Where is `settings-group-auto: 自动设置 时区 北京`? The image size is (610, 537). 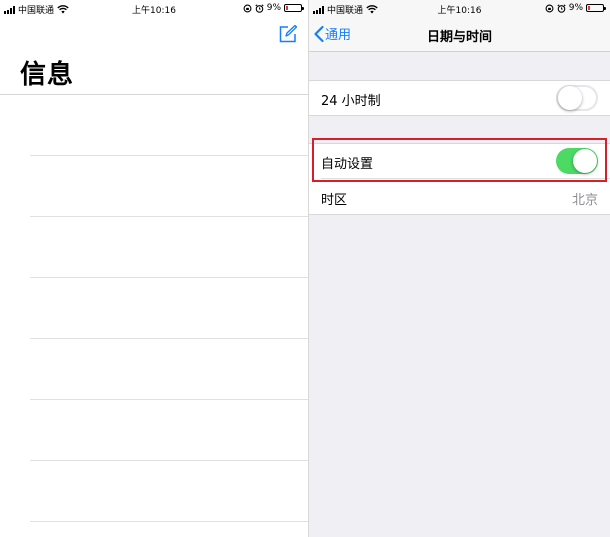
settings-group-auto: 自动设置 时区 北京 is located at coordinates (459, 179).